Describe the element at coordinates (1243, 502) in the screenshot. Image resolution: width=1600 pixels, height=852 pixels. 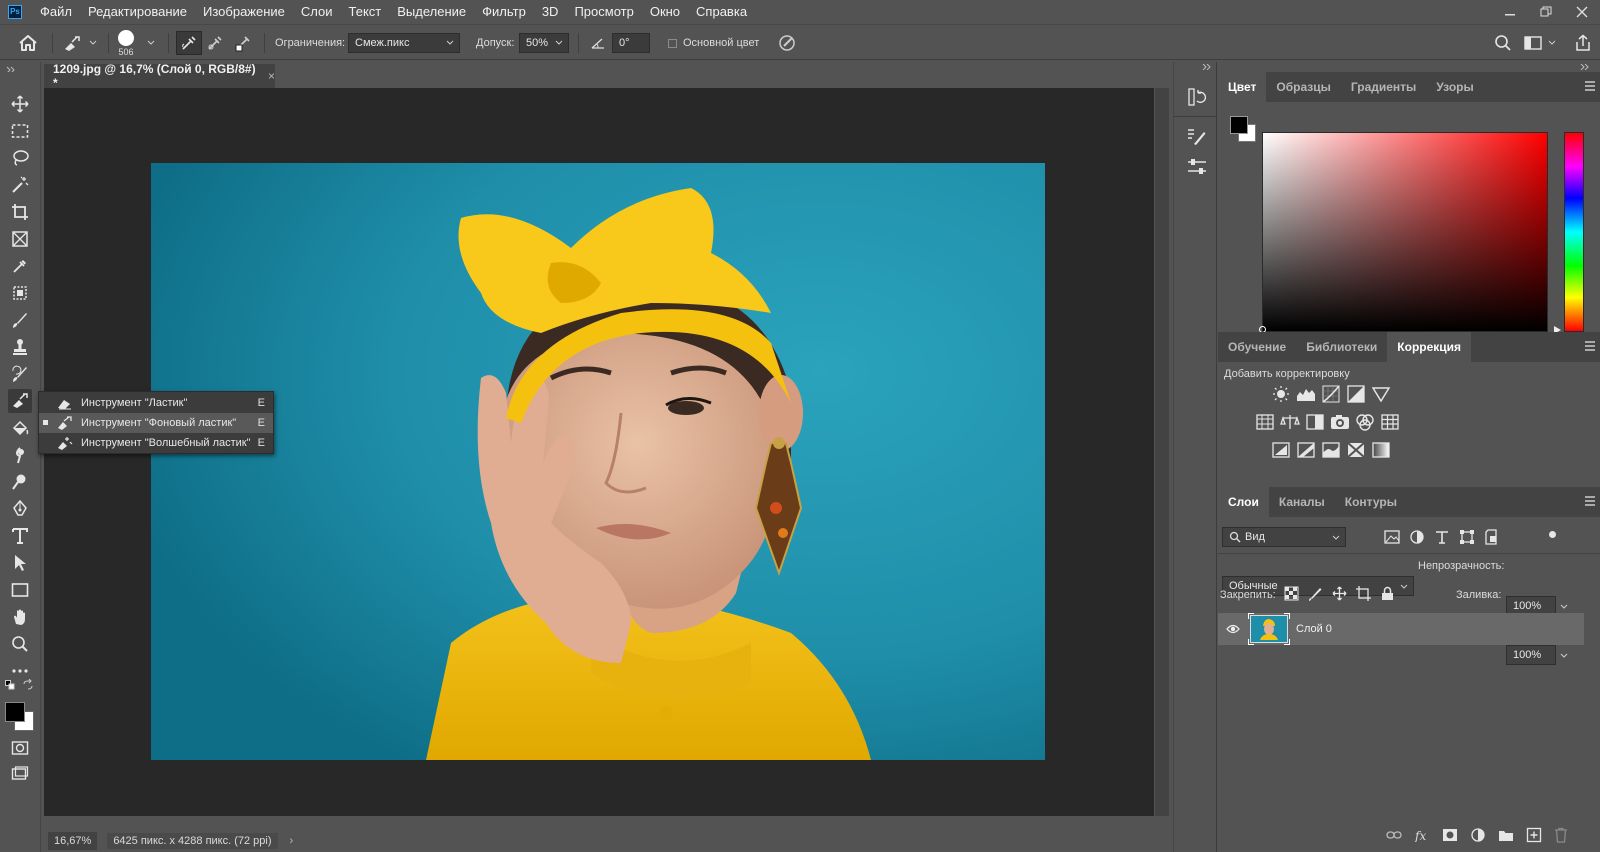
I see `tab-layers: Слои` at that location.